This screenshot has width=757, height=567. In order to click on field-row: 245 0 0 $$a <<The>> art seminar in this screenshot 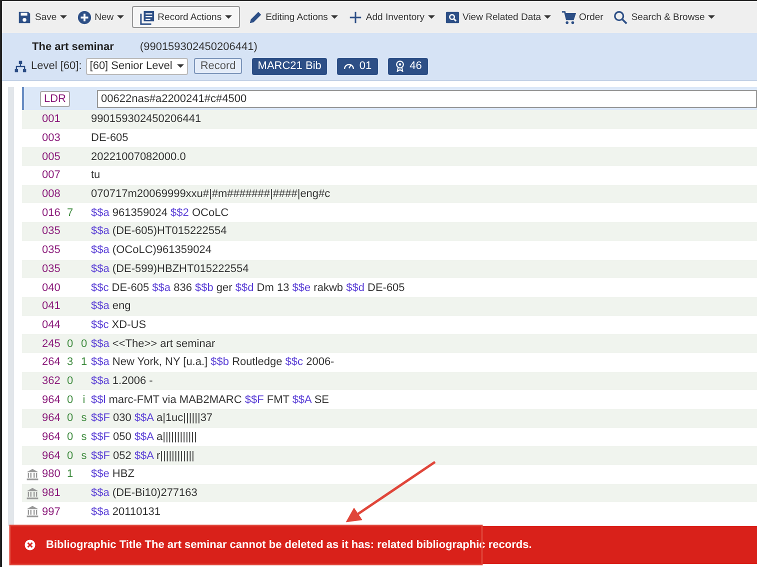, I will do `click(389, 343)`.